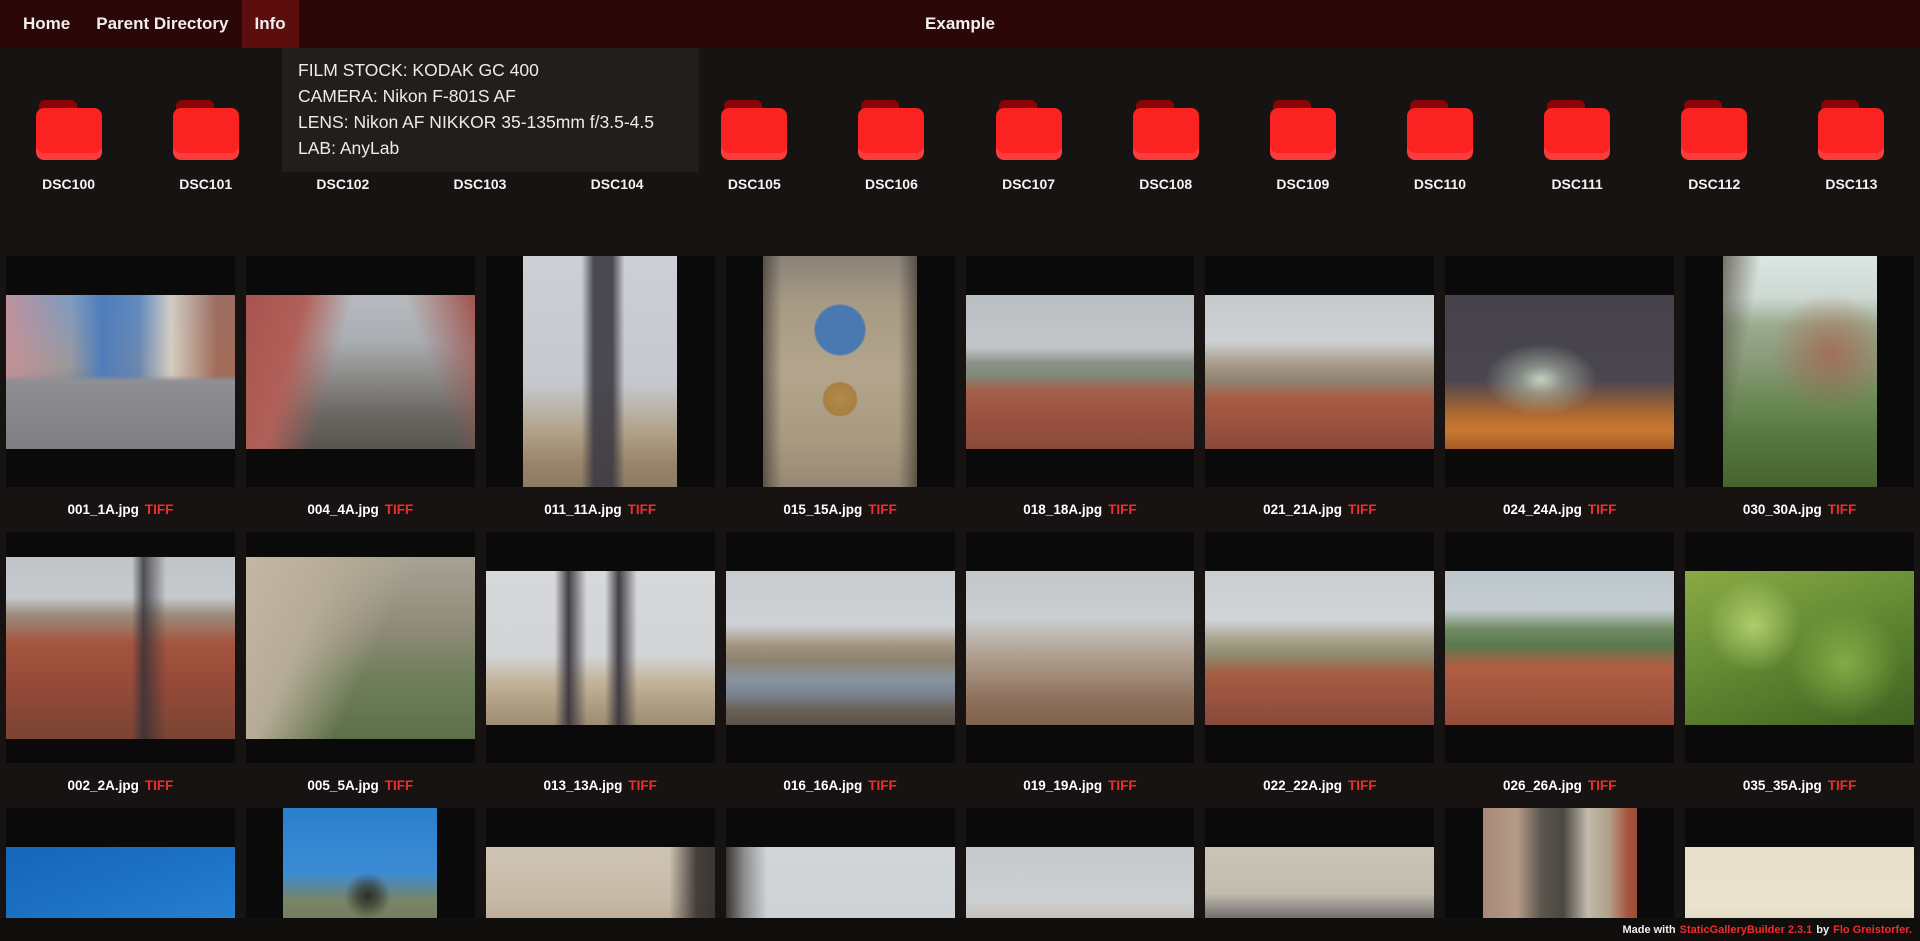 The width and height of the screenshot is (1920, 941). I want to click on photo-filename: 018_18A.jpg, so click(1063, 509).